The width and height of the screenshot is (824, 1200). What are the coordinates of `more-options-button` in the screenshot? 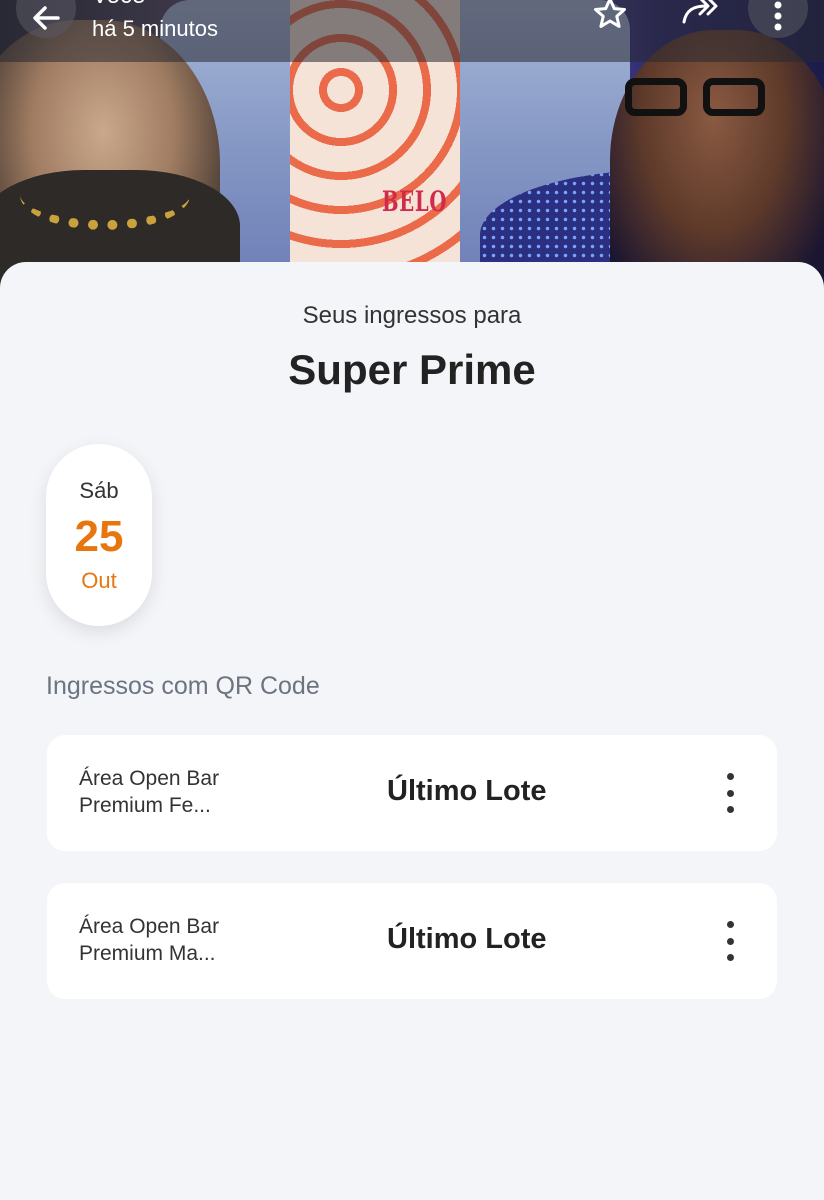 It's located at (778, 19).